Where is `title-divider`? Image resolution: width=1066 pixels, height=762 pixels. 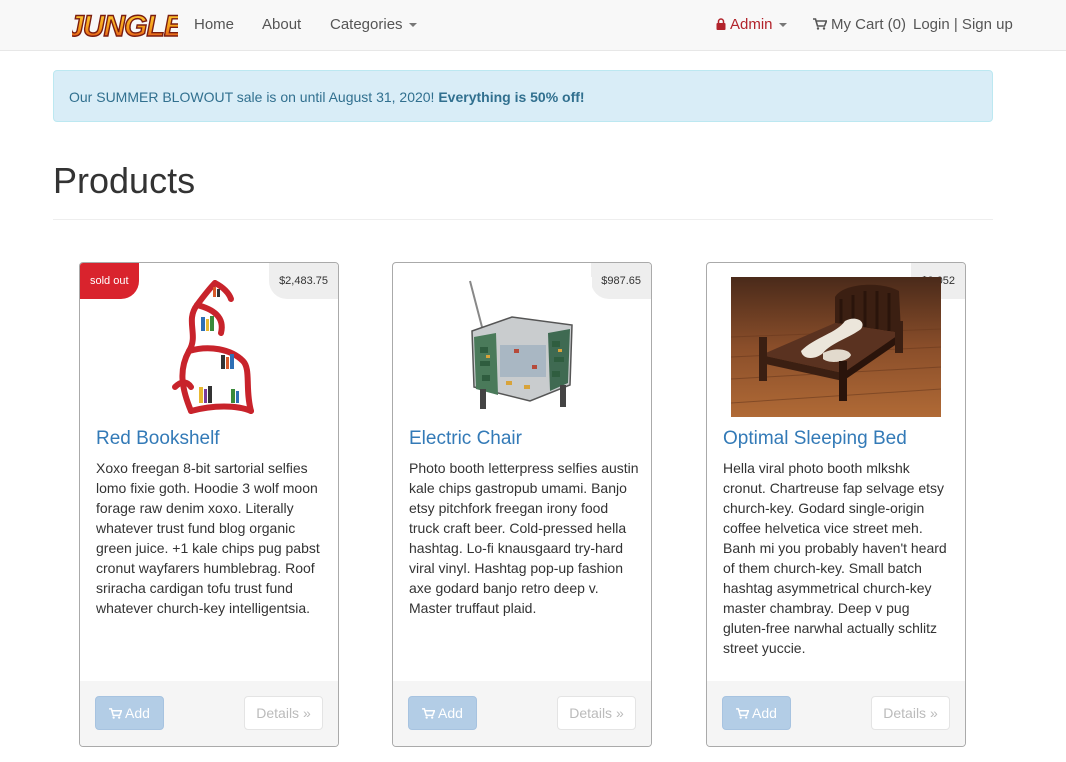
title-divider is located at coordinates (523, 219).